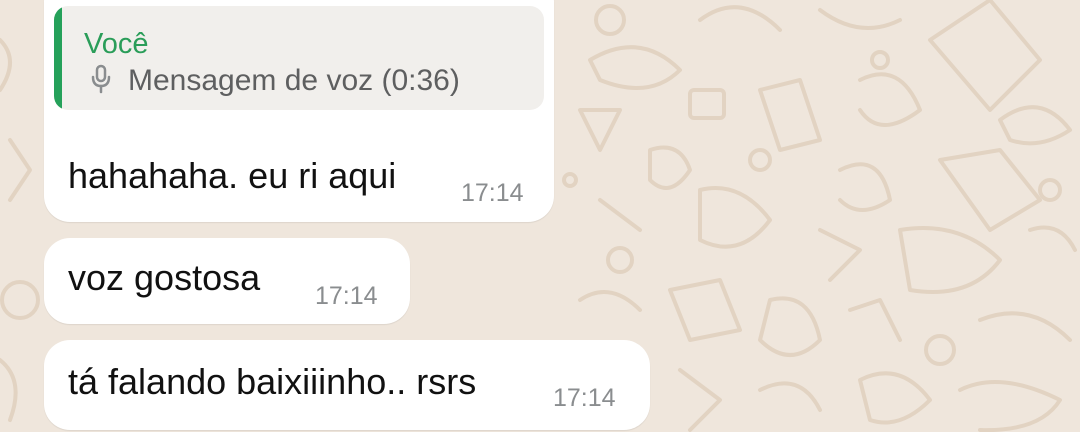 Image resolution: width=1080 pixels, height=432 pixels. I want to click on message-text: hahahaha. eu ri aqui, so click(232, 175).